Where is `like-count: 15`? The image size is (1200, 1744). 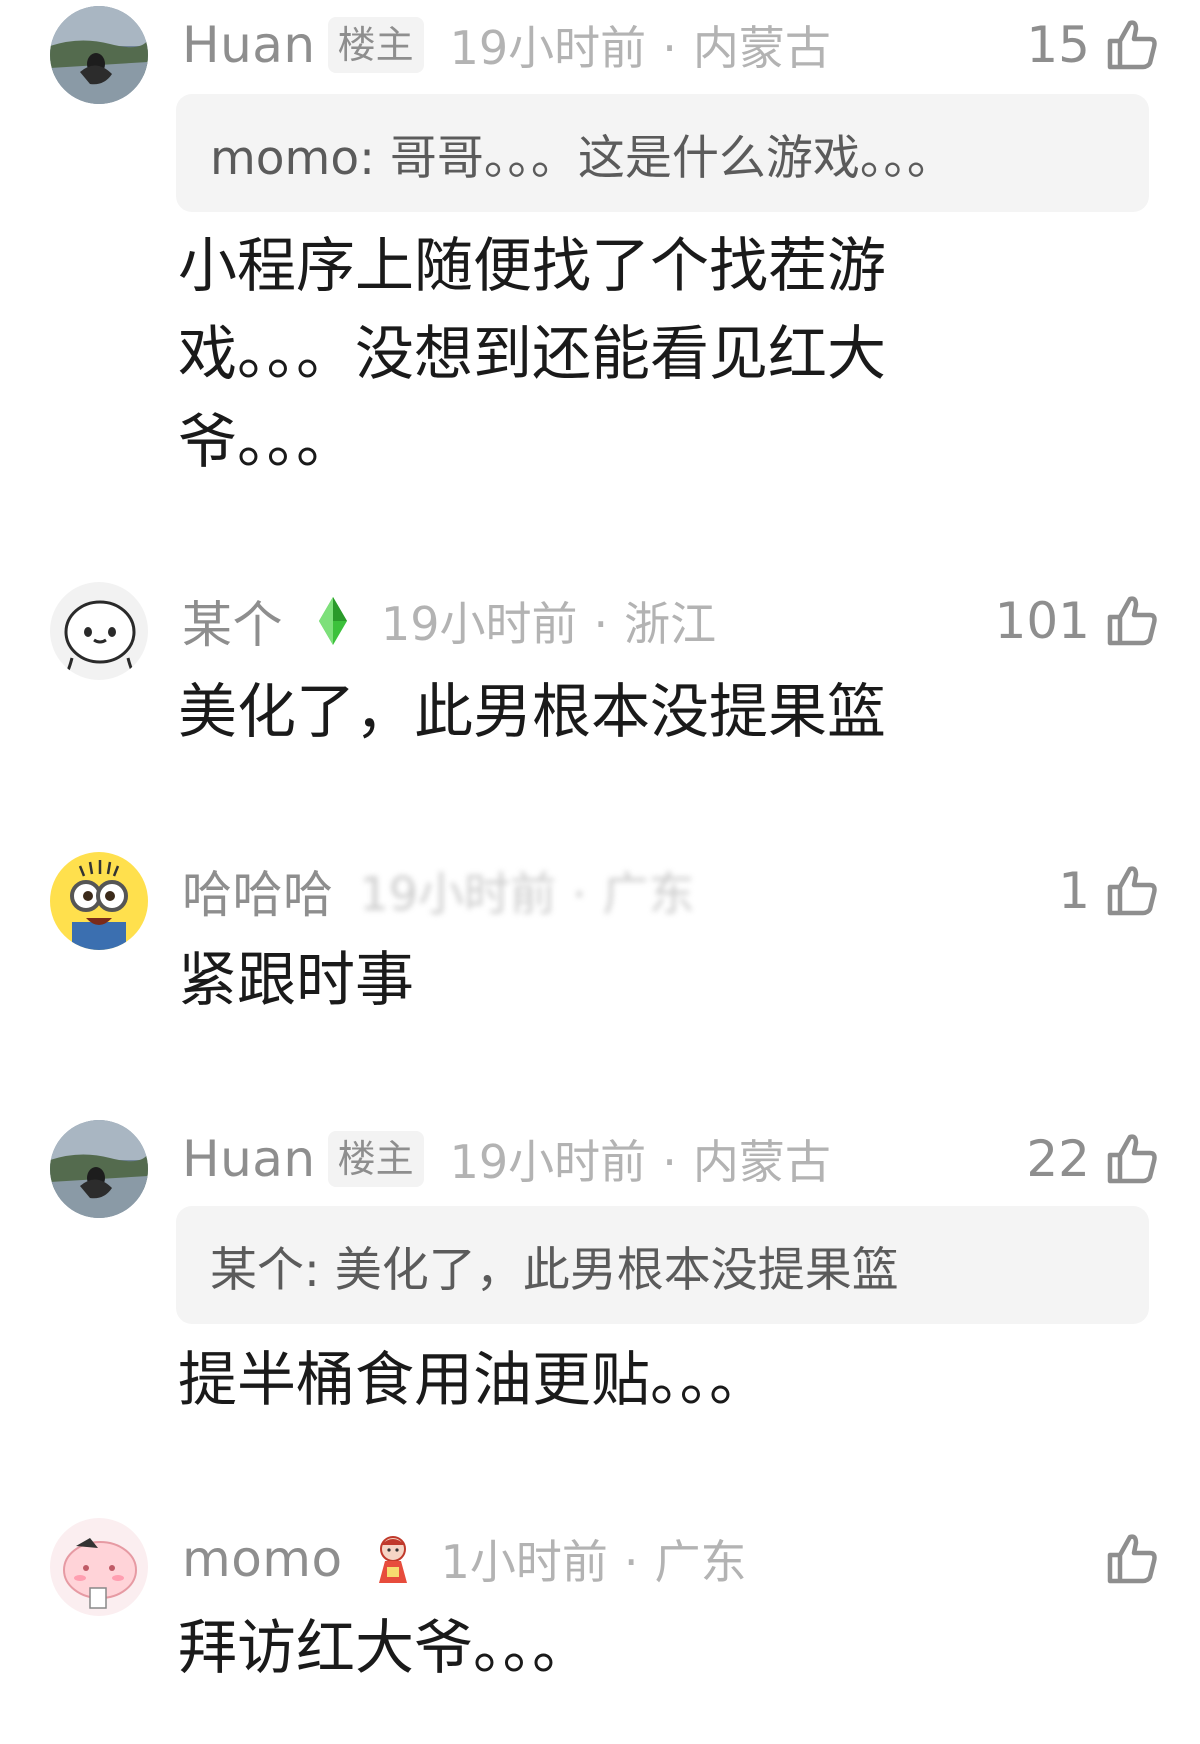 like-count: 15 is located at coordinates (1058, 45).